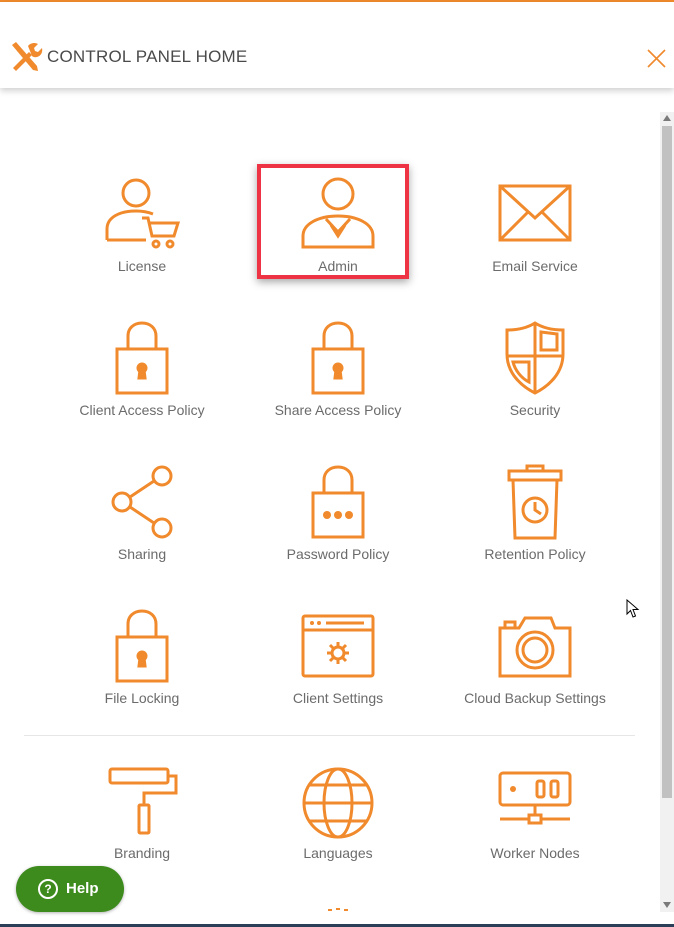 The height and width of the screenshot is (927, 674). I want to click on tile-worker-nodes: Worker Nodes, so click(535, 812).